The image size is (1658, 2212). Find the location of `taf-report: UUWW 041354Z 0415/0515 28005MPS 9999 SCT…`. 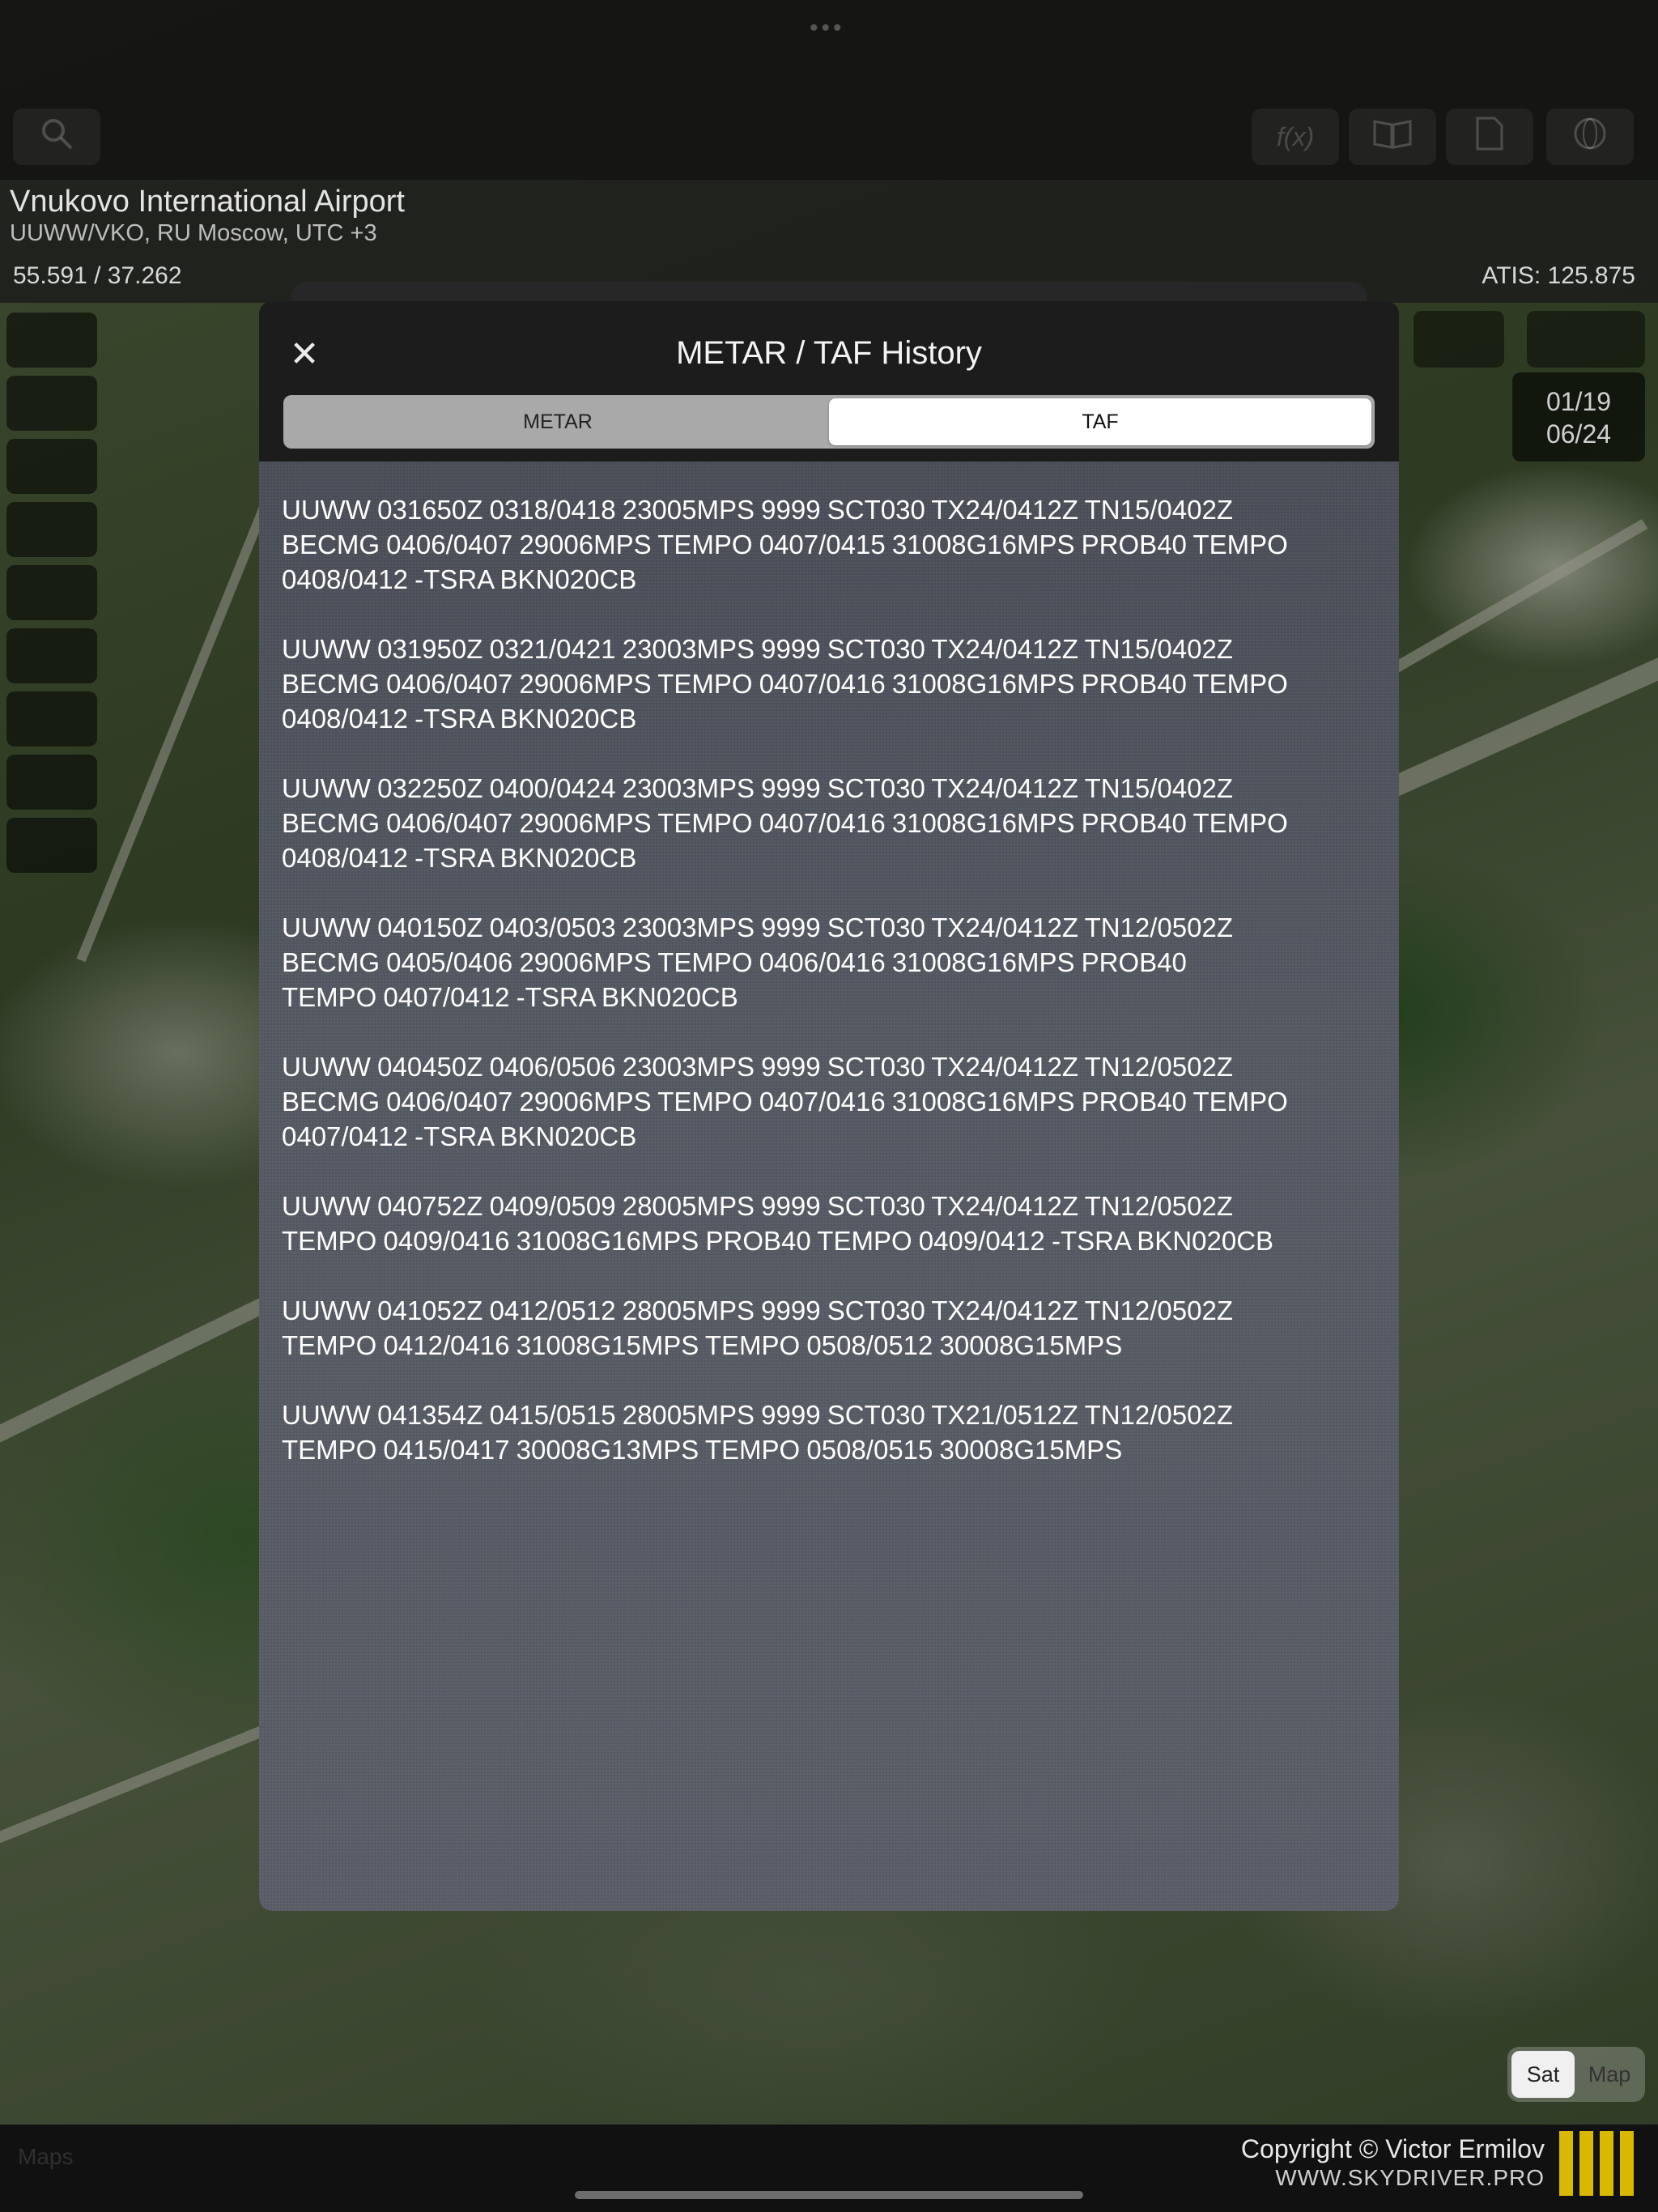

taf-report: UUWW 041354Z 0415/0515 28005MPS 9999 SCT… is located at coordinates (758, 1432).